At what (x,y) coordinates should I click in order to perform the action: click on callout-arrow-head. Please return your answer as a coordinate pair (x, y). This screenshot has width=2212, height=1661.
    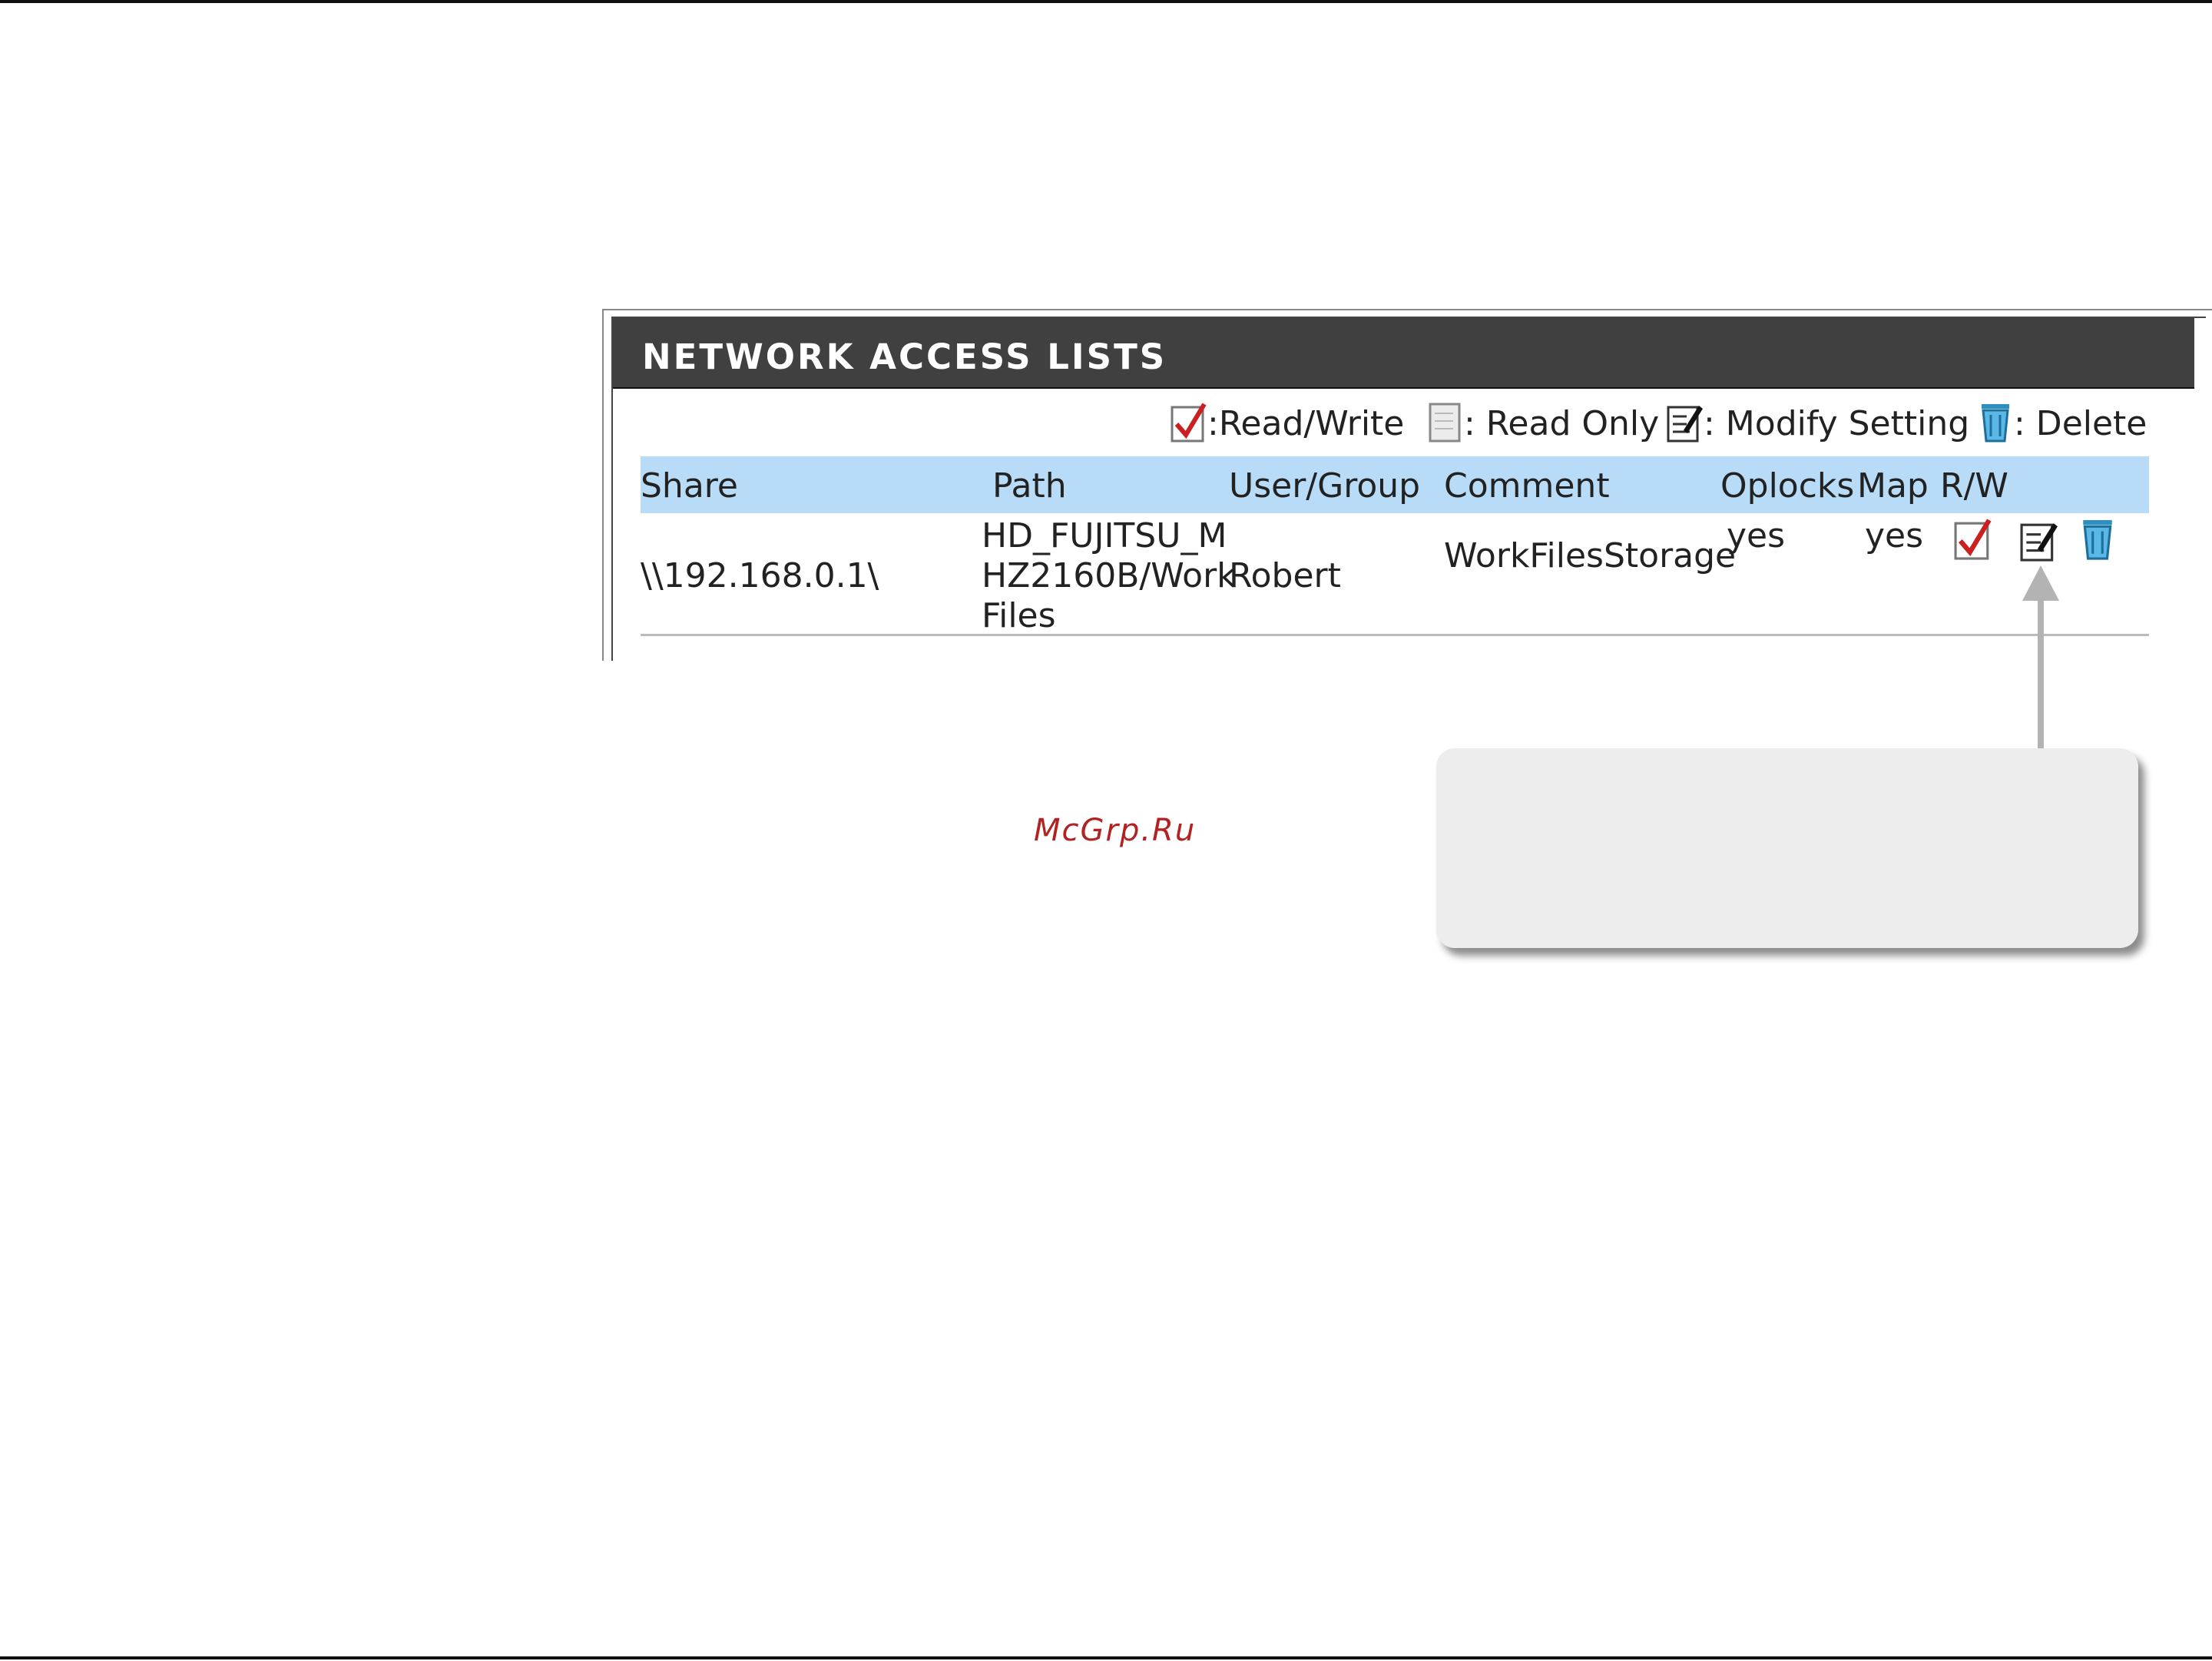
    Looking at the image, I should click on (2041, 583).